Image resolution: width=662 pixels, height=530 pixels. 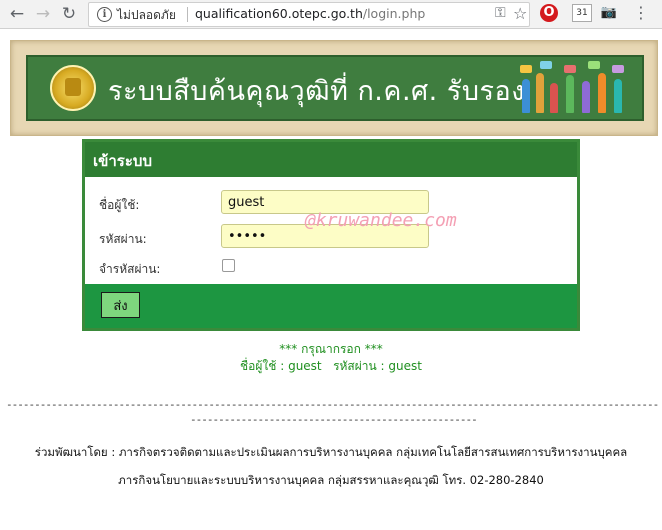 What do you see at coordinates (609, 13) in the screenshot?
I see `camera-extension-icon: 📷` at bounding box center [609, 13].